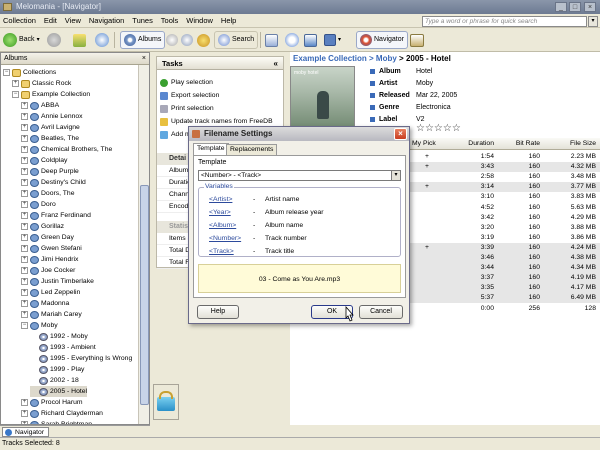 This screenshot has width=600, height=450. What do you see at coordinates (144, 59) in the screenshot?
I see `close-panel-icon: ×` at bounding box center [144, 59].